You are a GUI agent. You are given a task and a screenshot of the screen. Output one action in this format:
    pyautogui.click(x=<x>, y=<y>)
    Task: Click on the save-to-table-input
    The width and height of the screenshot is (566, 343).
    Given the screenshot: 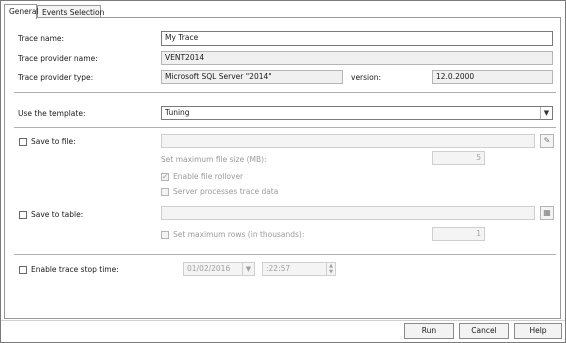 What is the action you would take?
    pyautogui.click(x=348, y=213)
    